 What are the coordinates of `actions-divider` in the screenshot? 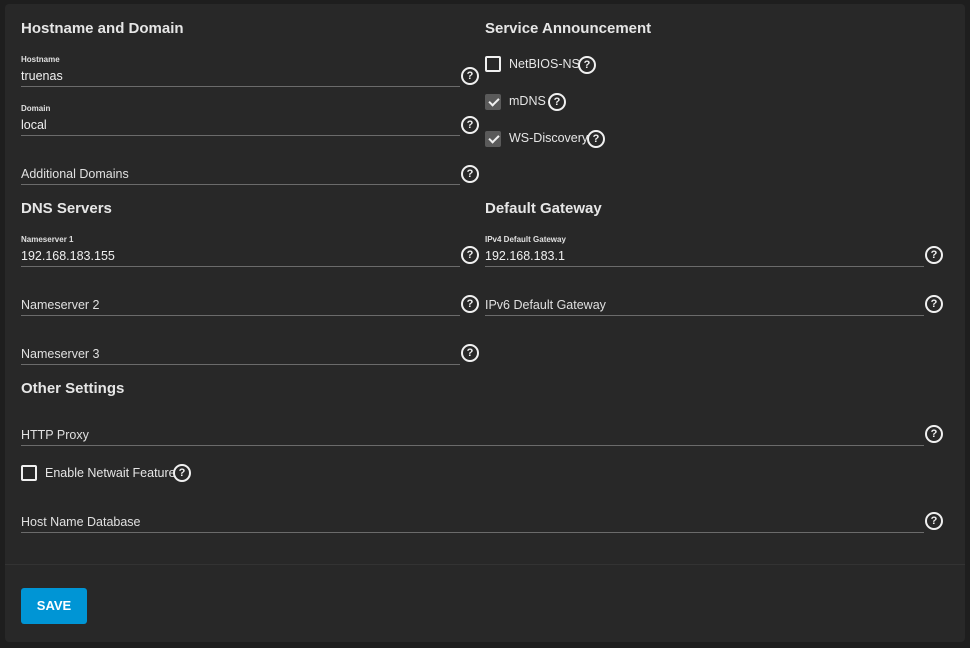 It's located at (485, 564).